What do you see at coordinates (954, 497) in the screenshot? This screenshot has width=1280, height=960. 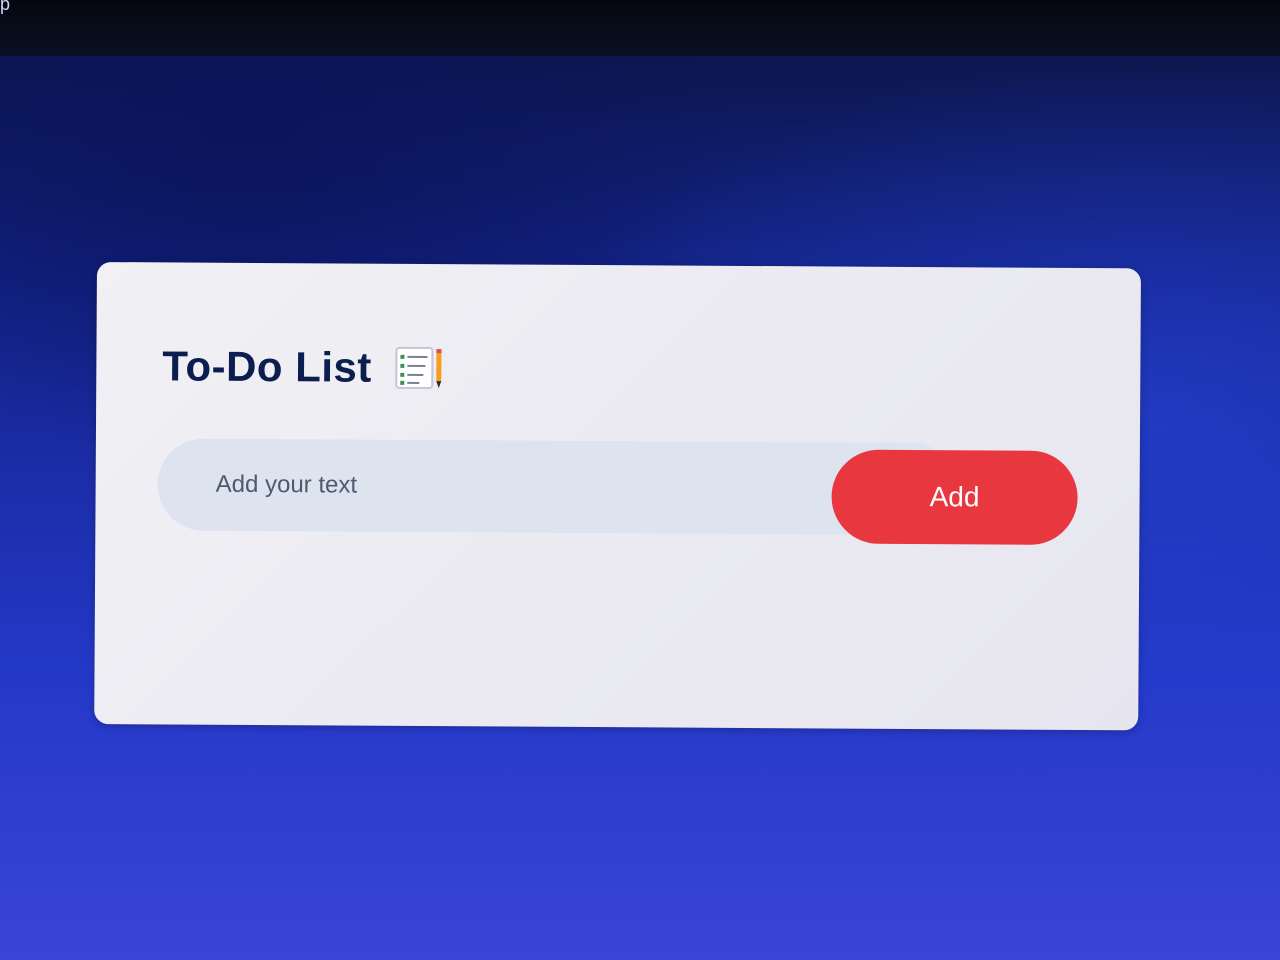 I see `add-button: Add` at bounding box center [954, 497].